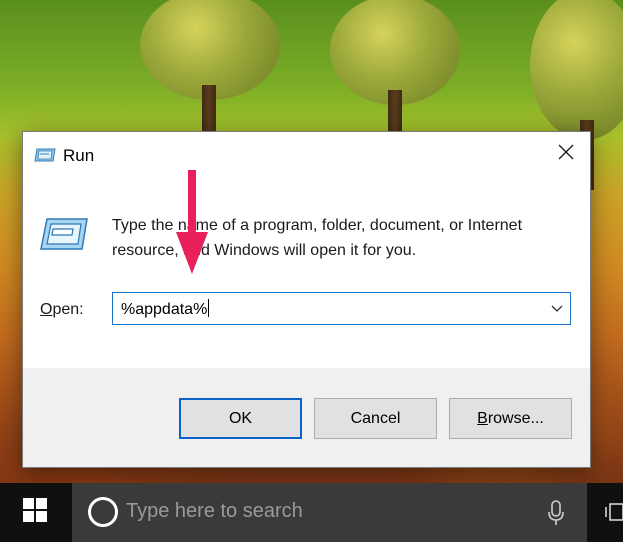  Describe the element at coordinates (329, 512) in the screenshot. I see `taskbar-search-box: Type here to search` at that location.